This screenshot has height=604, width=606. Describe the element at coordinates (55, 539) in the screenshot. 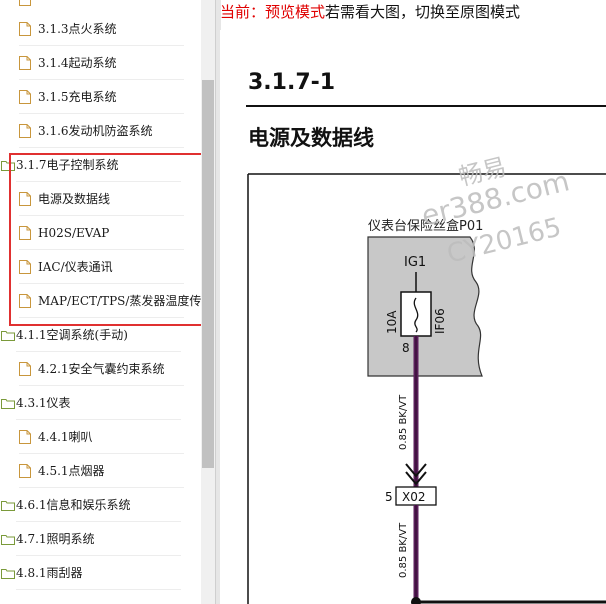

I see `tree-item-label: 4.7.1照明系统` at that location.